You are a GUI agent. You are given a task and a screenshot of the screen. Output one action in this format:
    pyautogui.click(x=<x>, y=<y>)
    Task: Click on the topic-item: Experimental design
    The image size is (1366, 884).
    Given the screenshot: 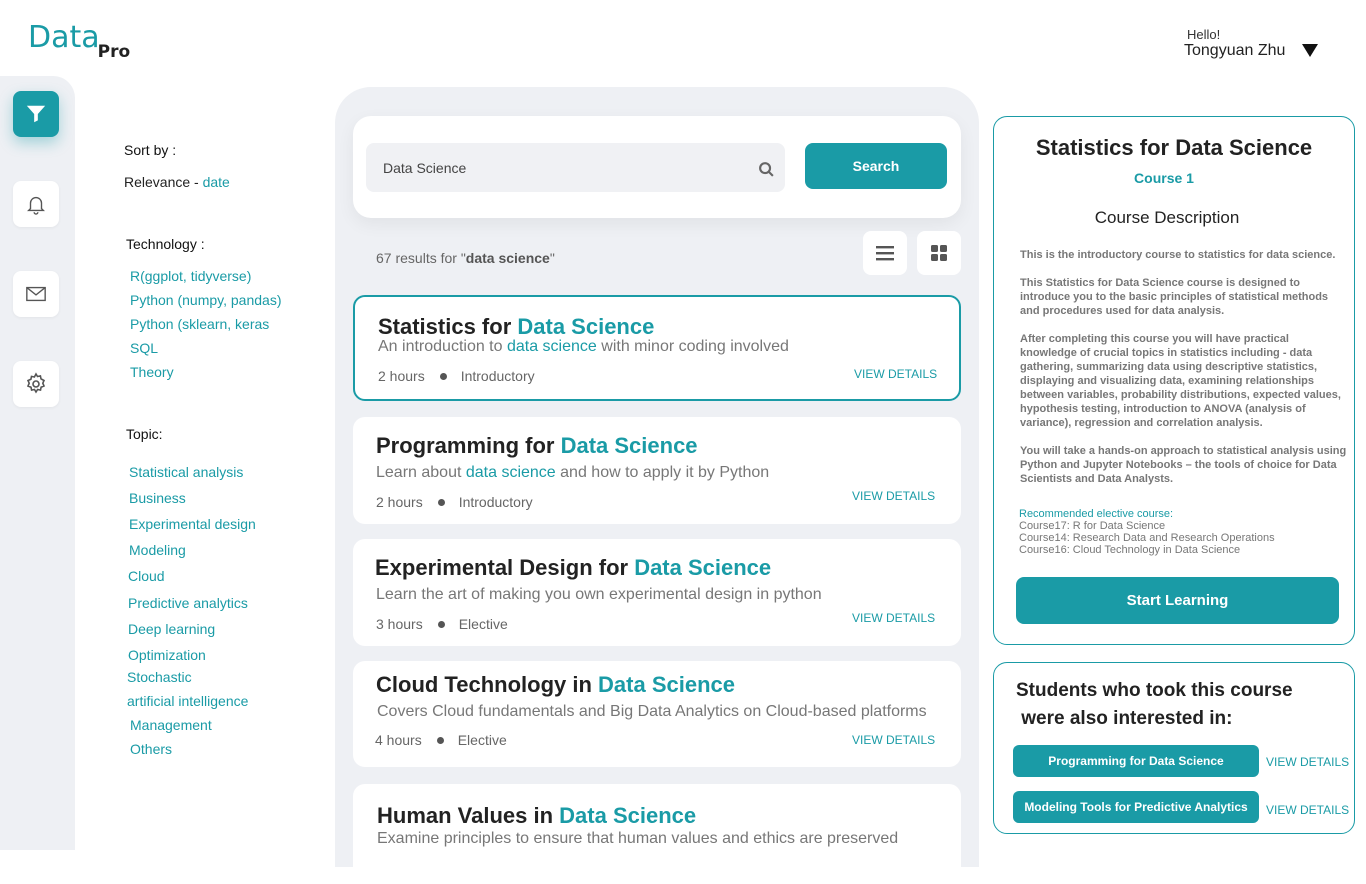 What is the action you would take?
    pyautogui.click(x=192, y=524)
    